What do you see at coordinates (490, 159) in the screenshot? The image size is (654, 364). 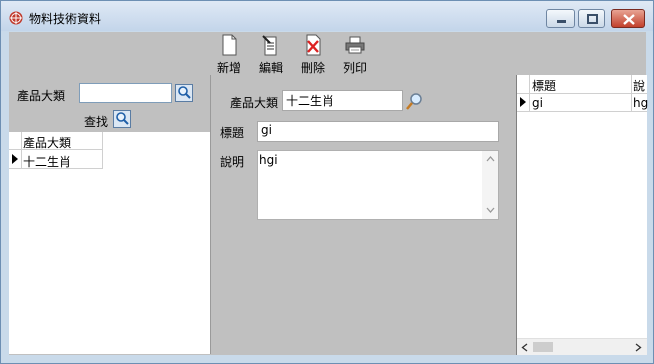 I see `scroll-up-icon` at bounding box center [490, 159].